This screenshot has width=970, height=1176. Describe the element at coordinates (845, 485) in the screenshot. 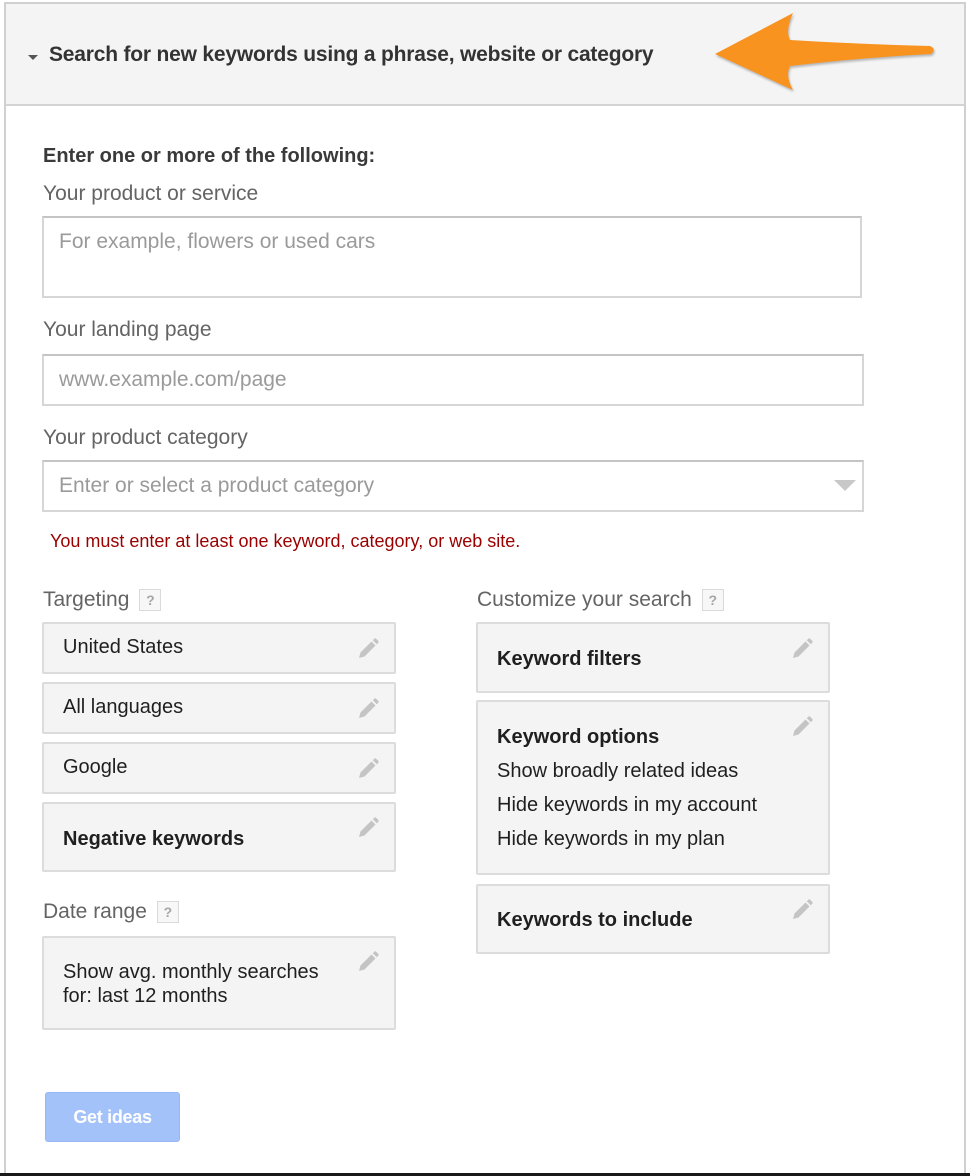

I see `dropdown-arrow-icon` at that location.